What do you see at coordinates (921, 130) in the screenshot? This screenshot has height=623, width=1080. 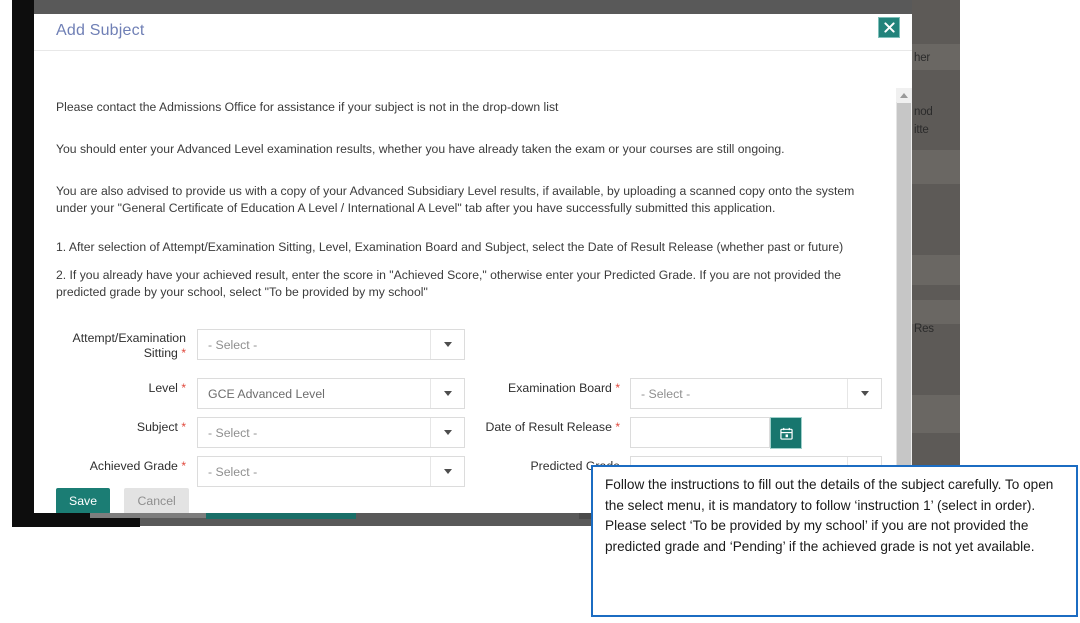 I see `background-text-fragment: itte` at bounding box center [921, 130].